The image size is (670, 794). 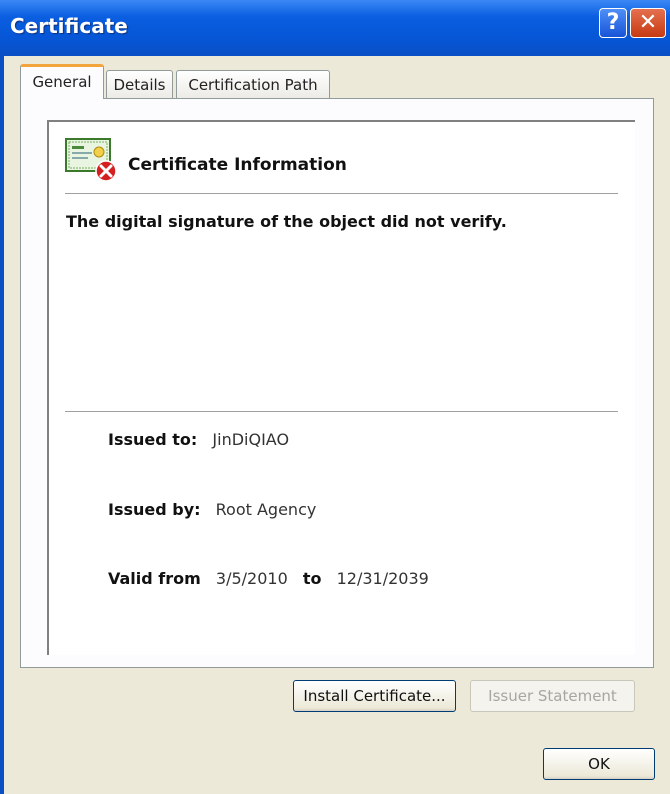 I want to click on window-frame, so click(x=2, y=425).